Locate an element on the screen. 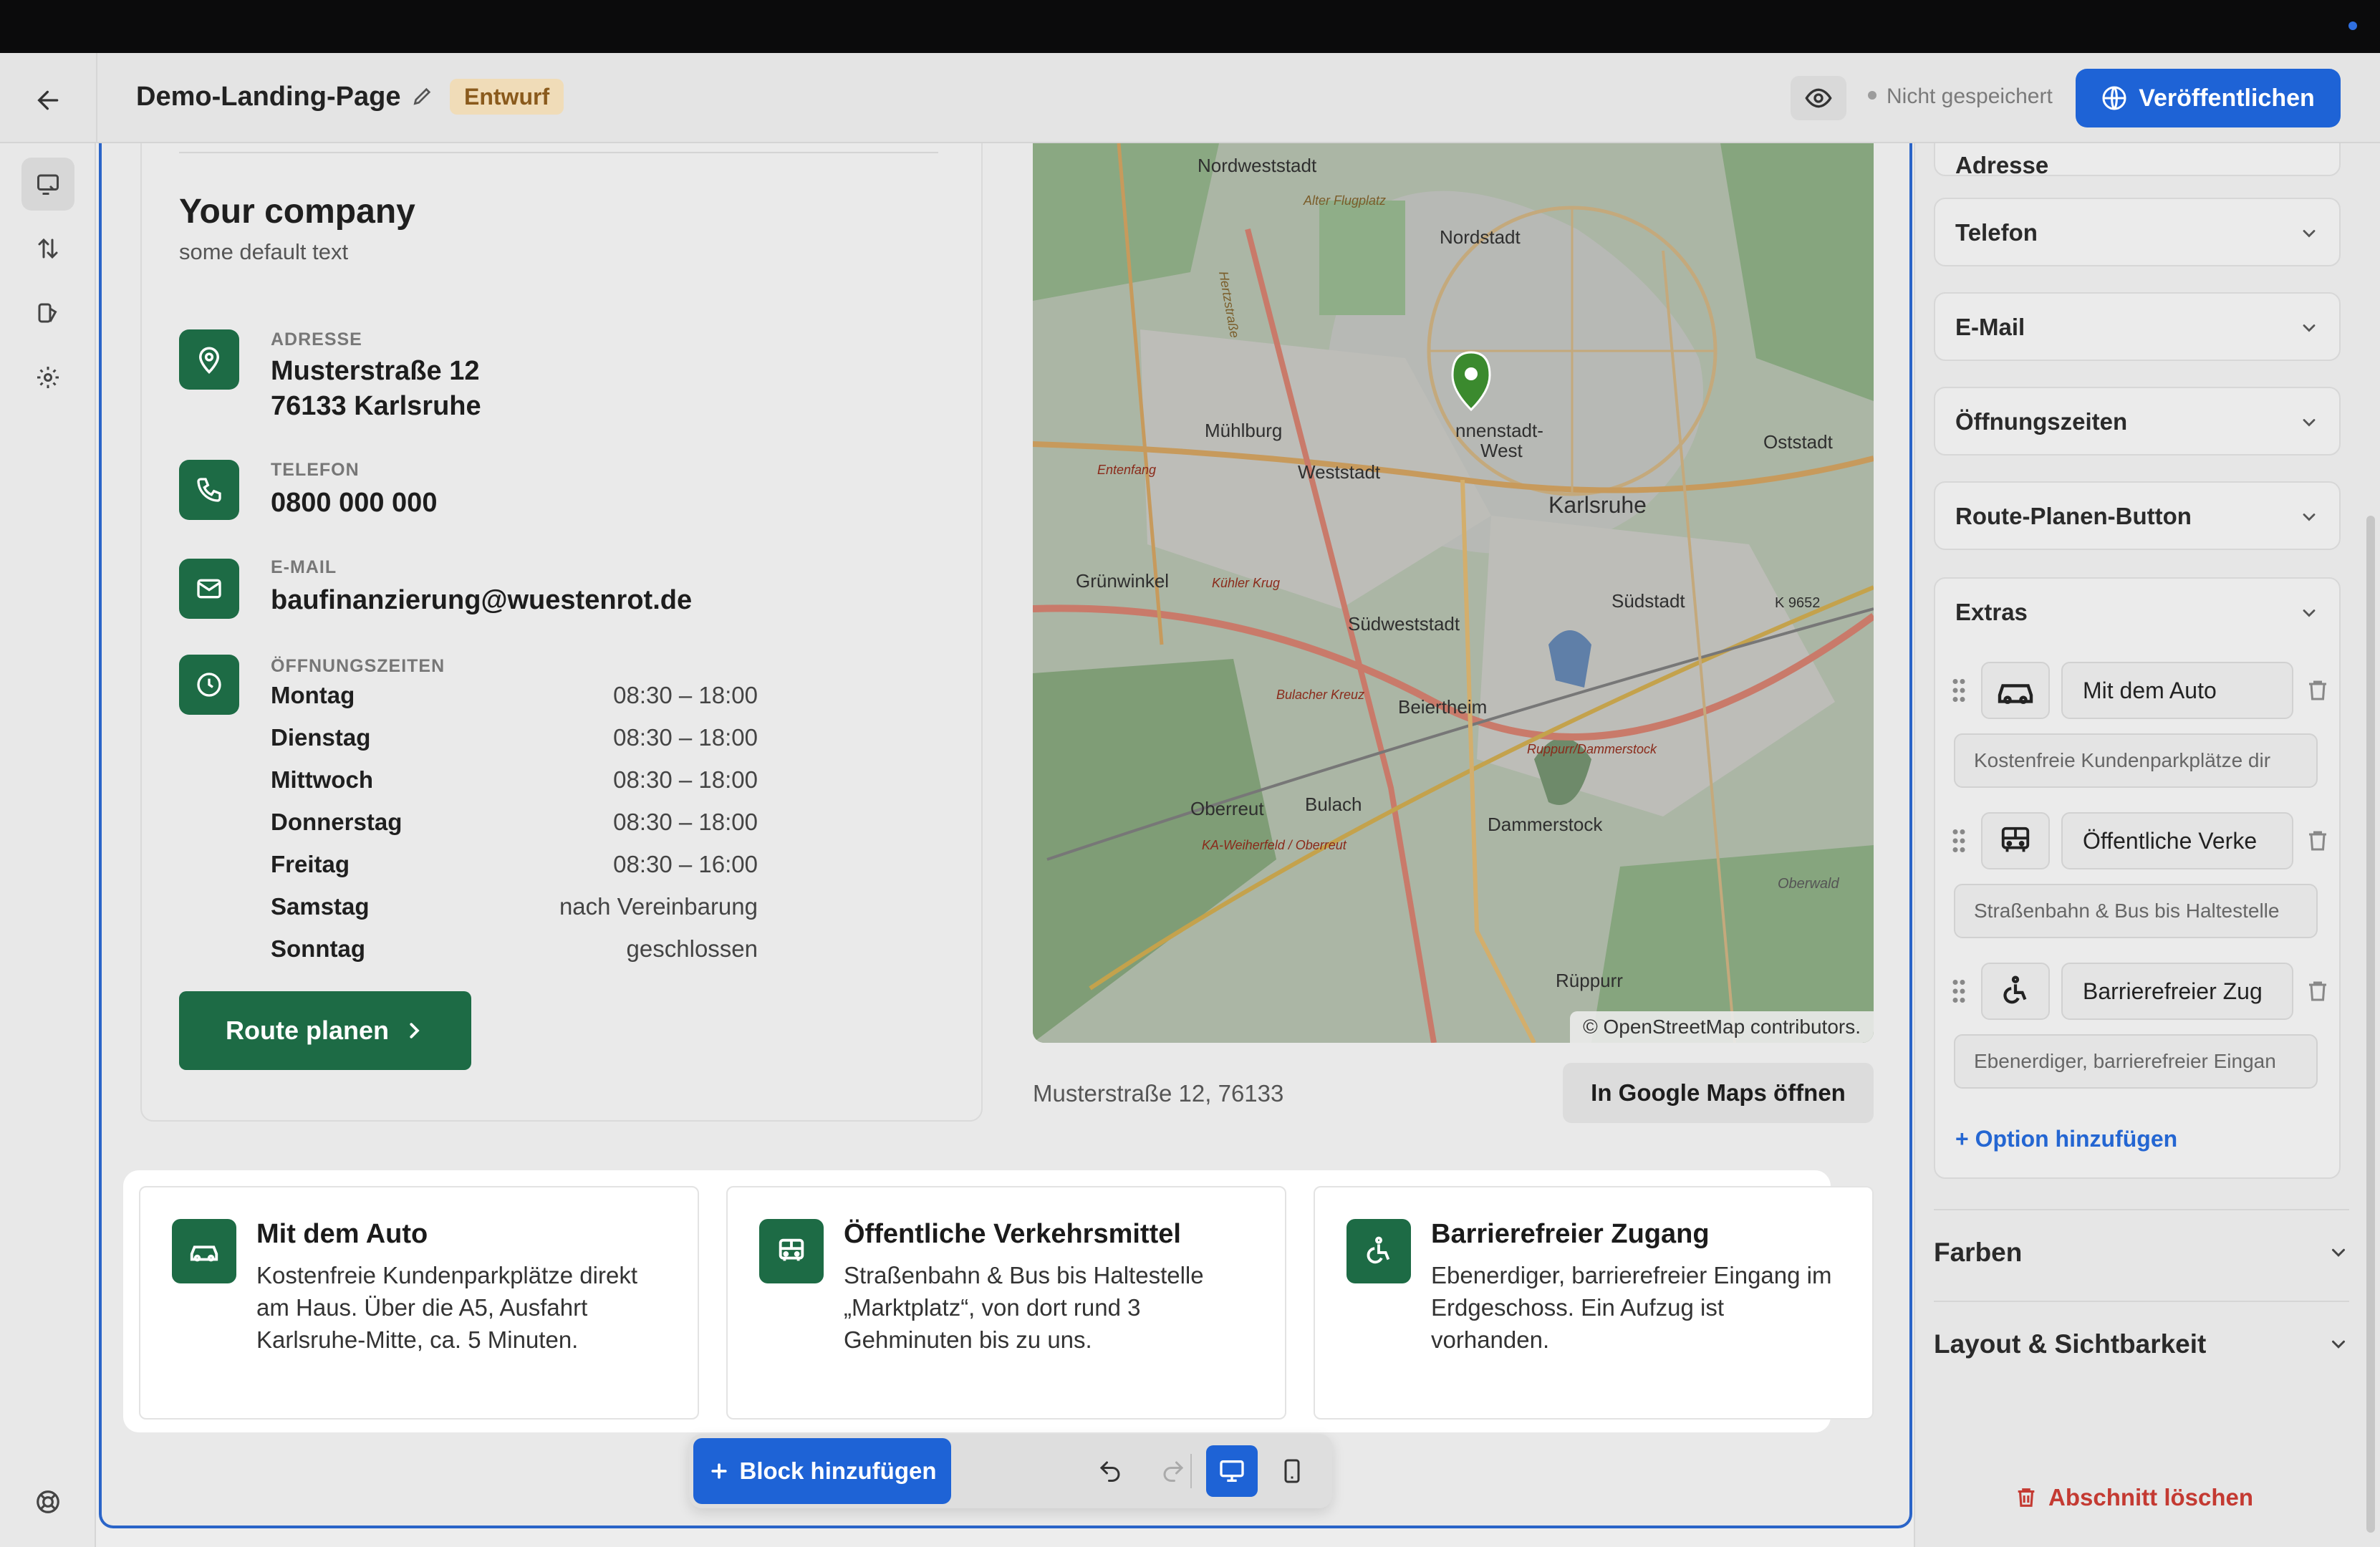 This screenshot has width=2380, height=1547. undo-icon is located at coordinates (1109, 1471).